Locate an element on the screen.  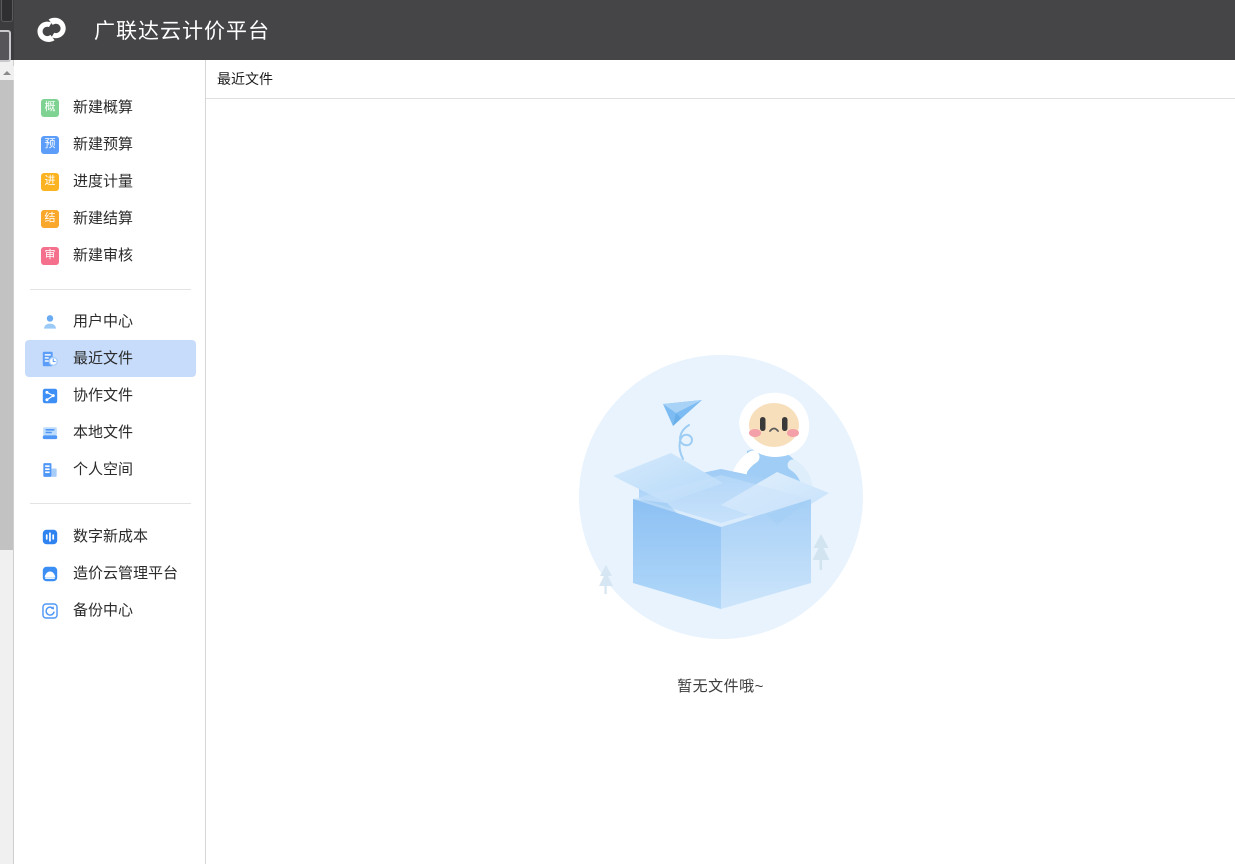
sidebar-item-digital-cost: 数字新成本 is located at coordinates (110, 536).